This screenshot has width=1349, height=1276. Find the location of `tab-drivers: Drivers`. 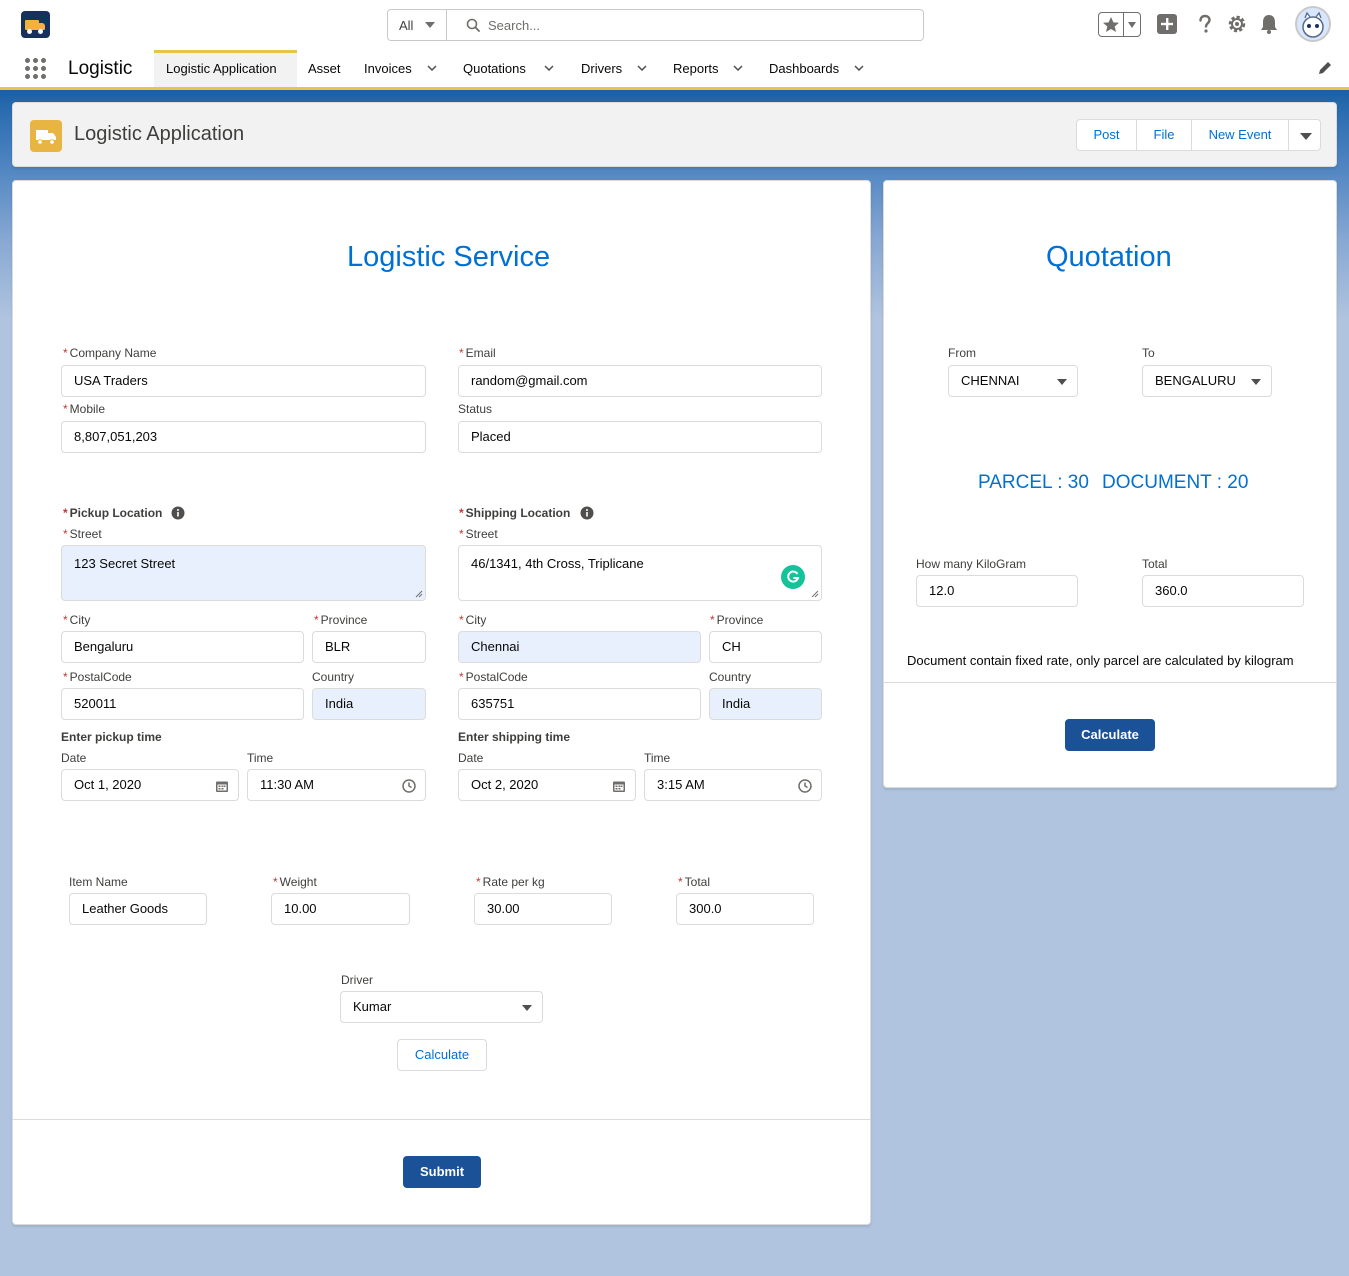

tab-drivers: Drivers is located at coordinates (616, 68).